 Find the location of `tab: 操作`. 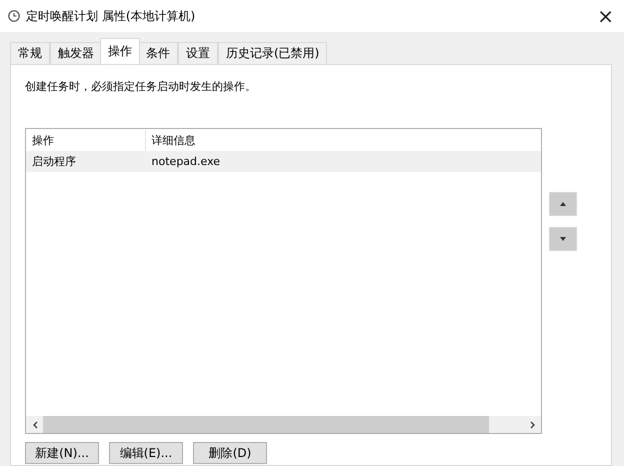

tab: 操作 is located at coordinates (120, 51).